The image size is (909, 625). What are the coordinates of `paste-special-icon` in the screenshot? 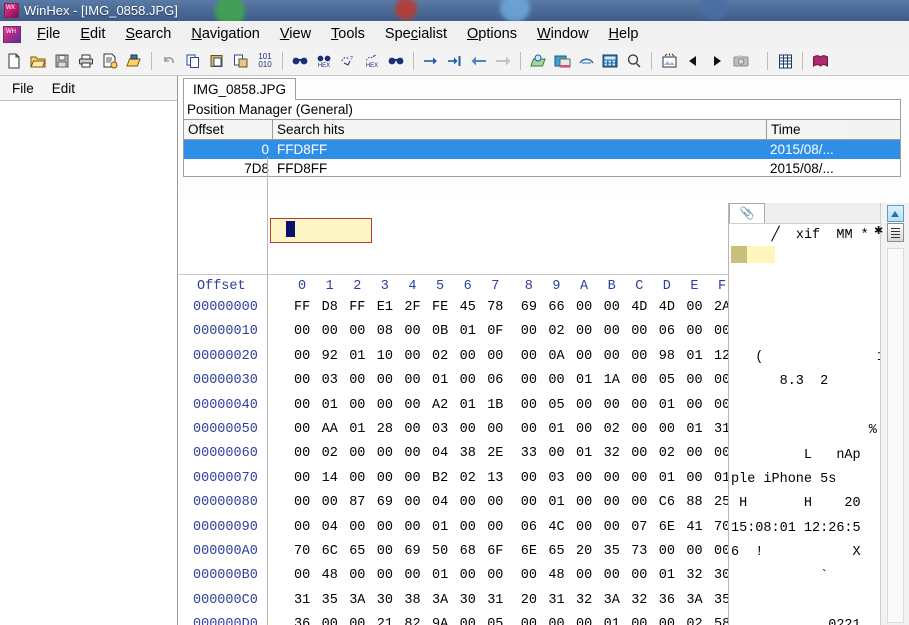 It's located at (241, 61).